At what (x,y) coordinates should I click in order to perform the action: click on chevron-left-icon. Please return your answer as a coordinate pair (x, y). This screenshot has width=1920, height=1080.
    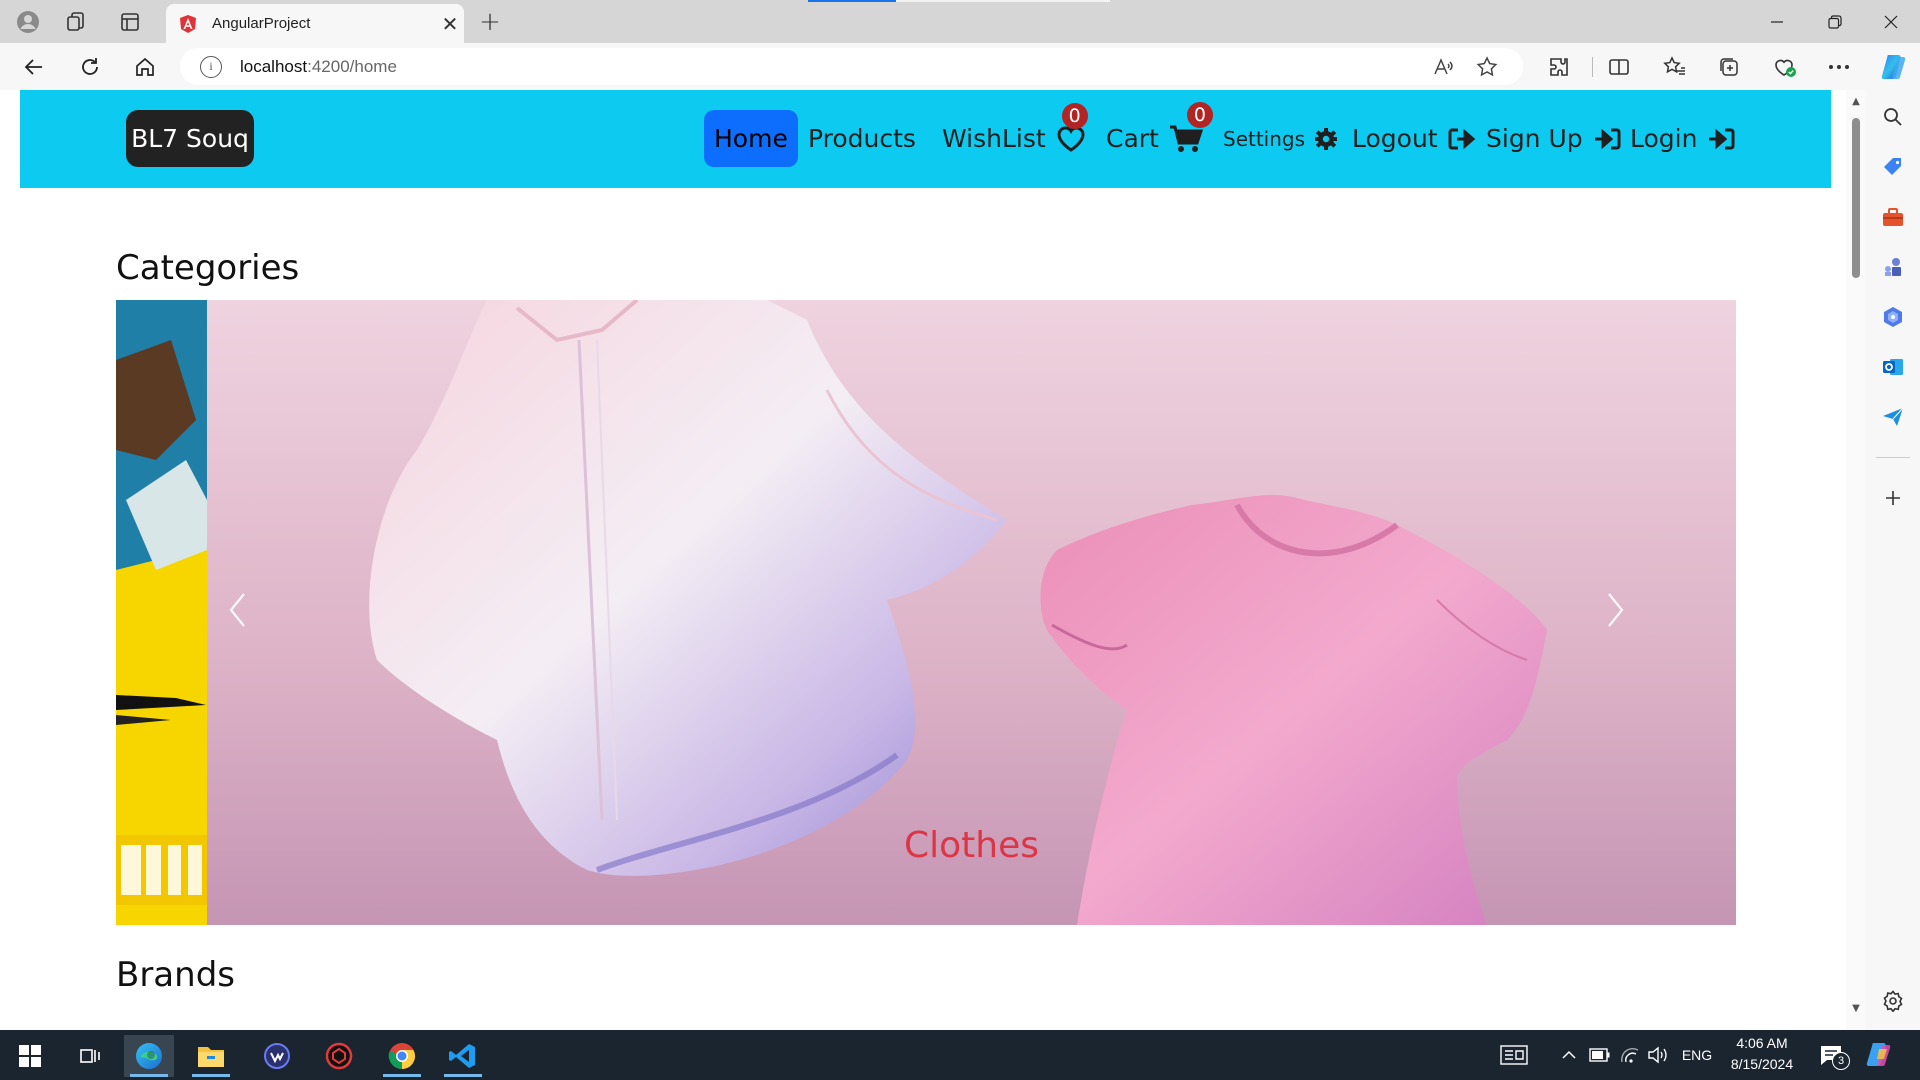
    Looking at the image, I should click on (237, 610).